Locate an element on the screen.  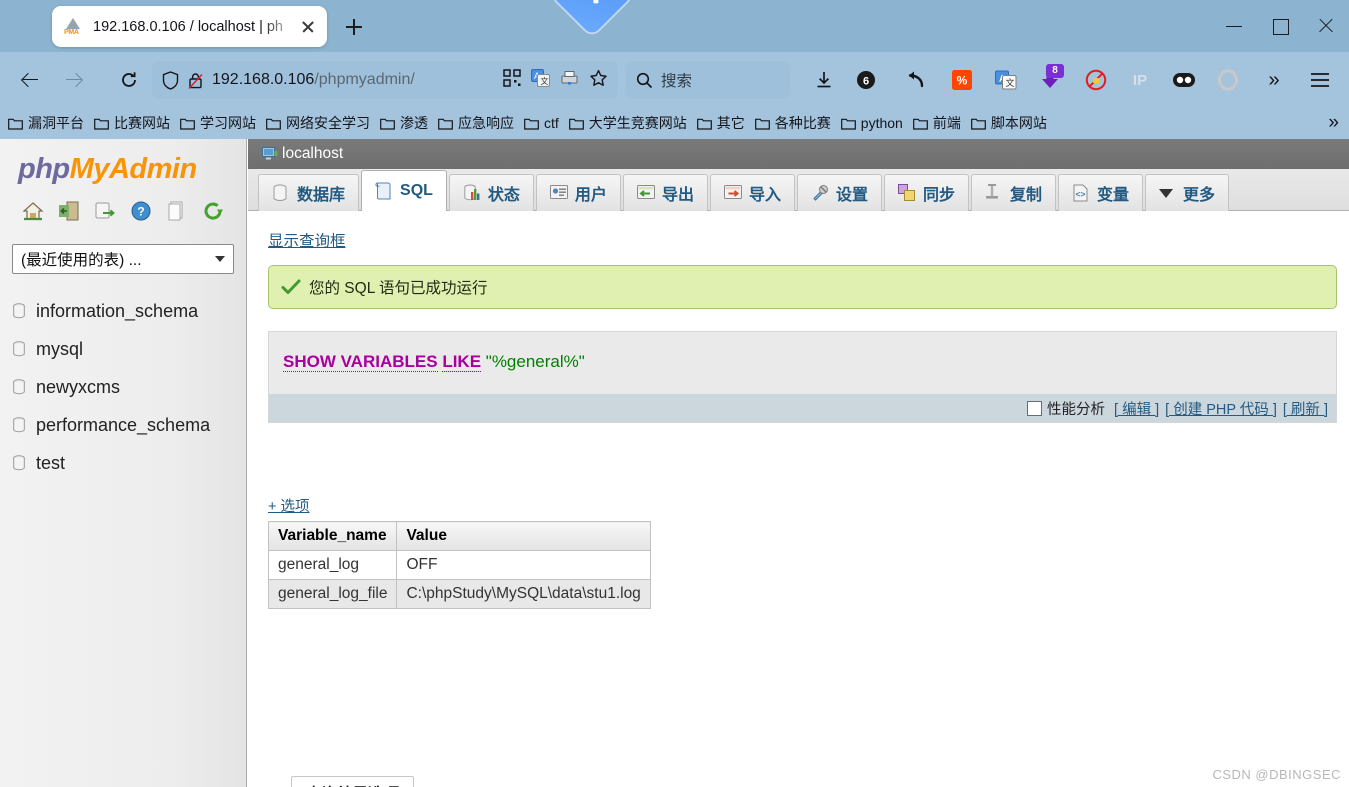
translate-extension-icon: A 文 is located at coordinates (1006, 80).